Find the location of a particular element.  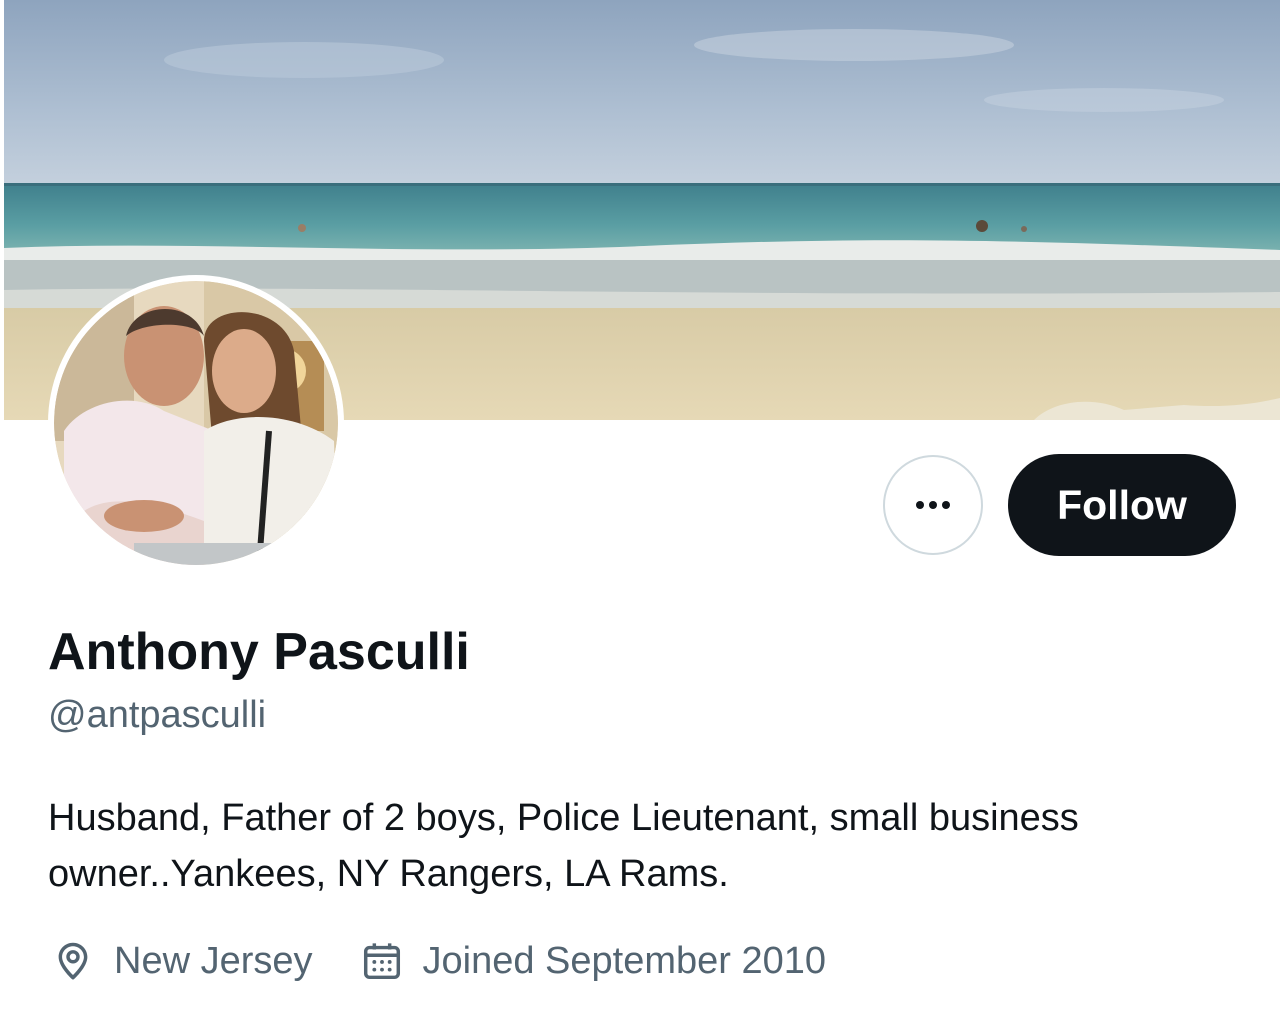

follow-button: Follow is located at coordinates (1122, 505).